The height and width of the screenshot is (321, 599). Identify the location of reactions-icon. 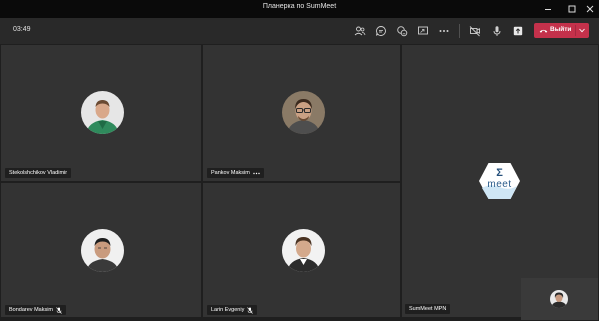
(402, 31).